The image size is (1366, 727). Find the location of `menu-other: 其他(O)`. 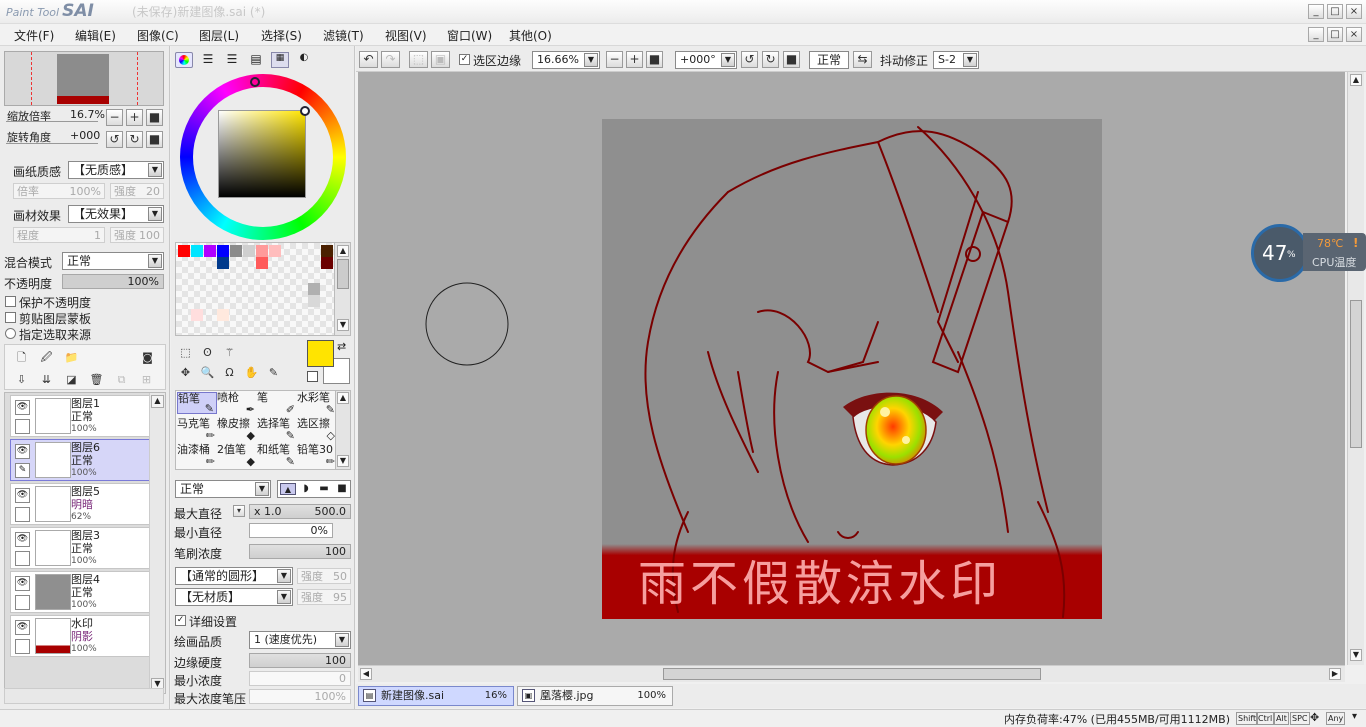

menu-other: 其他(O) is located at coordinates (530, 35).